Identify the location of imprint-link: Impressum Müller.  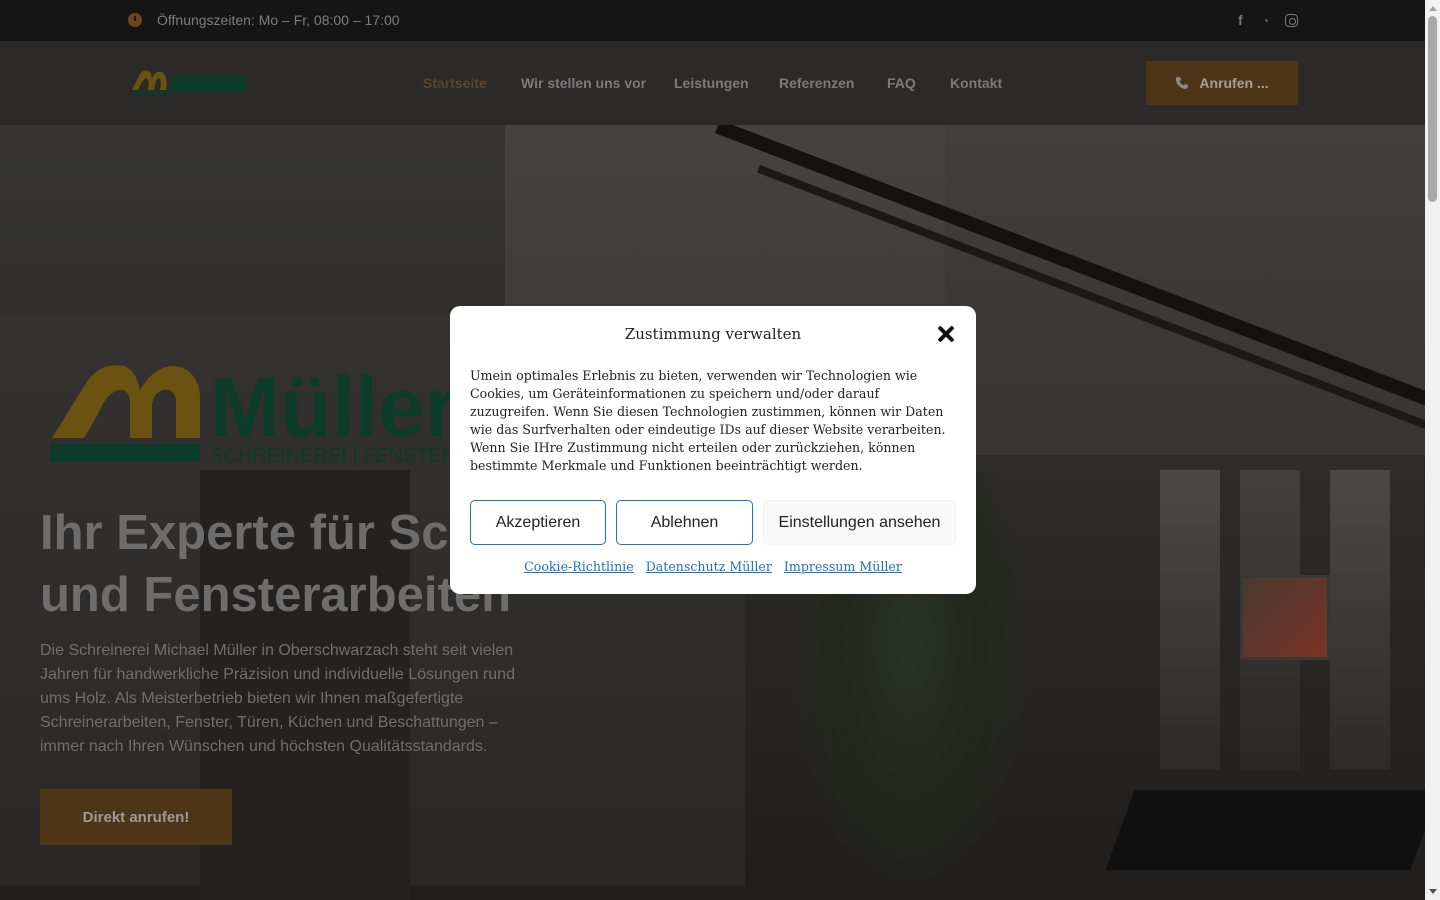
(843, 566).